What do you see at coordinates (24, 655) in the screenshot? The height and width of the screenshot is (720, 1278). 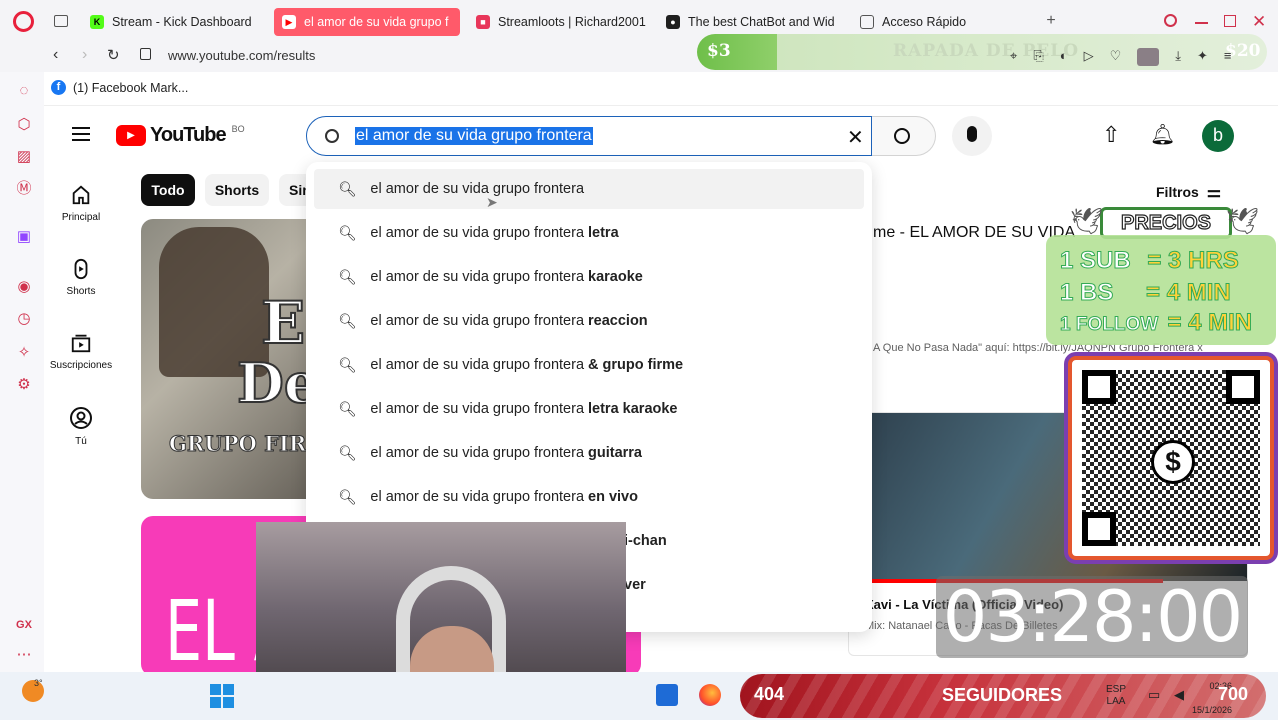 I see `more-icon: ⋯` at bounding box center [24, 655].